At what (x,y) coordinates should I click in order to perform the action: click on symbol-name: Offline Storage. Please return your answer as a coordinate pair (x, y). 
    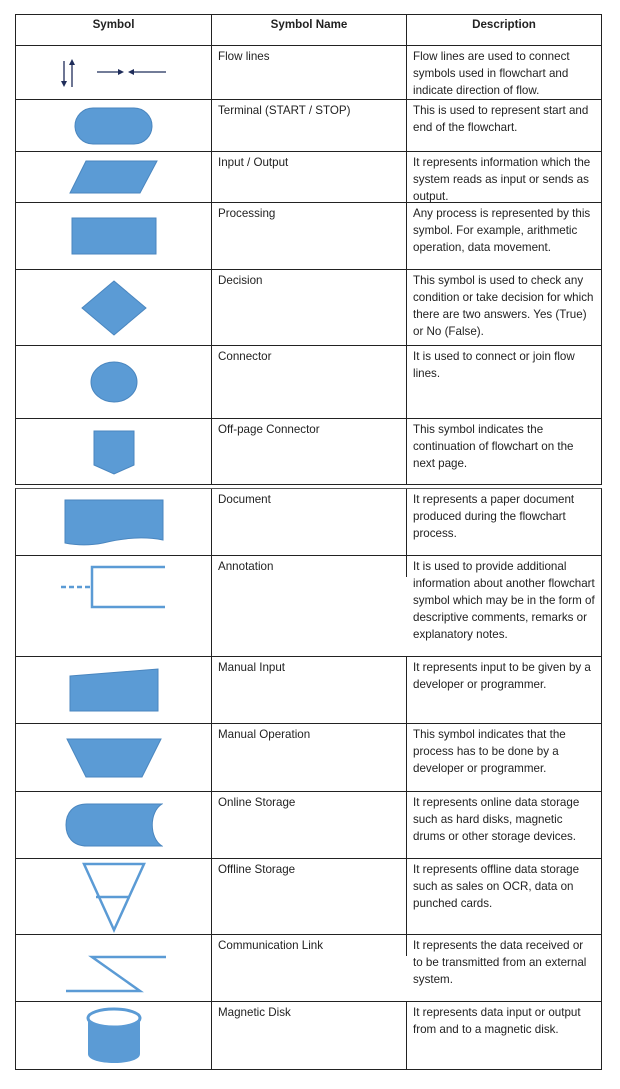
    Looking at the image, I should click on (309, 896).